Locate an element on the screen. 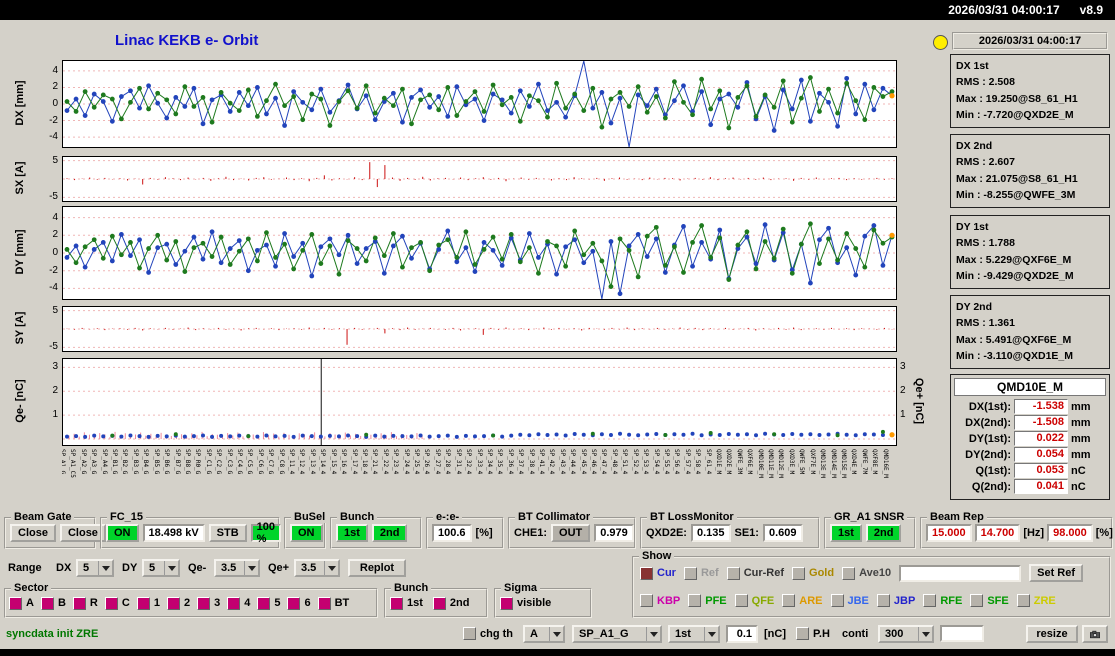  gr-snsr-2nd-button: 2nd is located at coordinates (883, 533).